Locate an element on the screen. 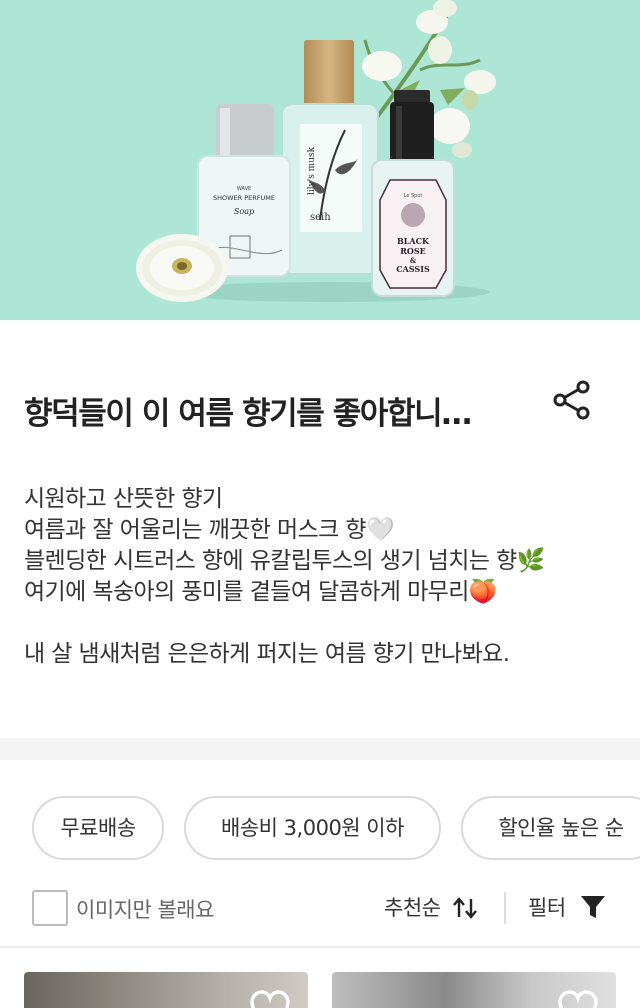 This screenshot has height=1008, width=640. svg-text: Soap is located at coordinates (244, 211).